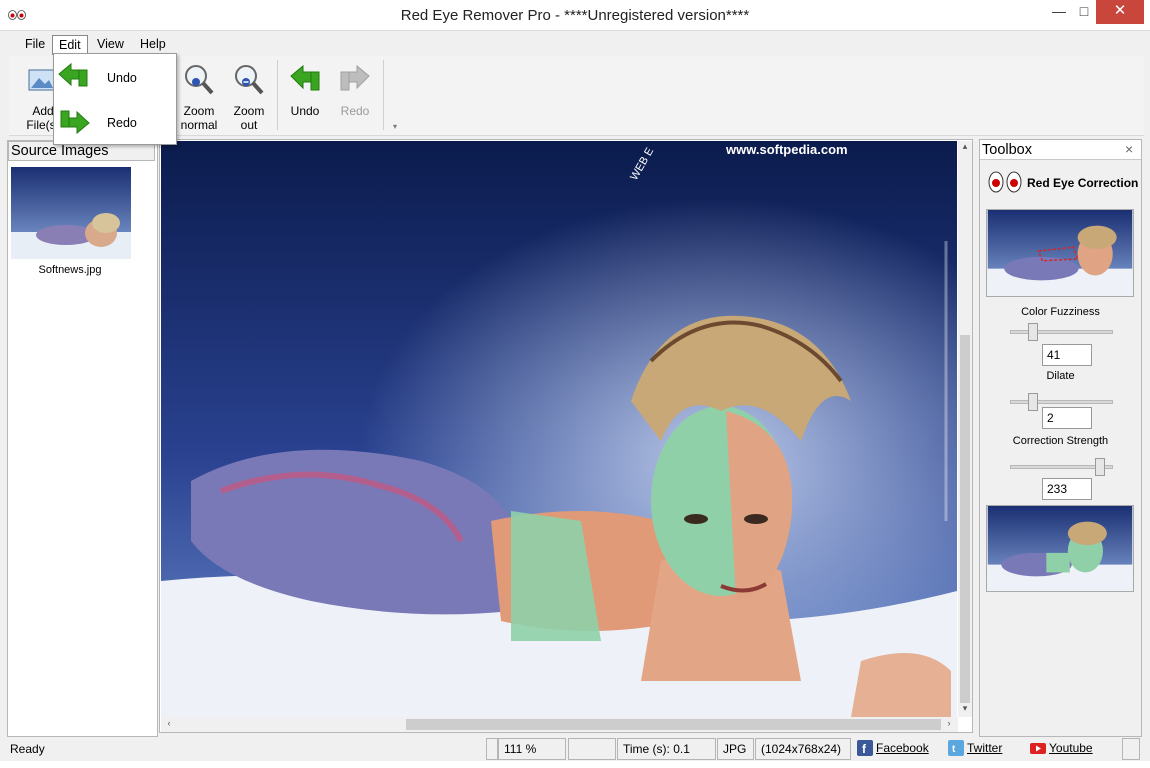 This screenshot has height=768, width=1150. What do you see at coordinates (965, 708) in the screenshot?
I see `scroll-down-arrow: ▾` at bounding box center [965, 708].